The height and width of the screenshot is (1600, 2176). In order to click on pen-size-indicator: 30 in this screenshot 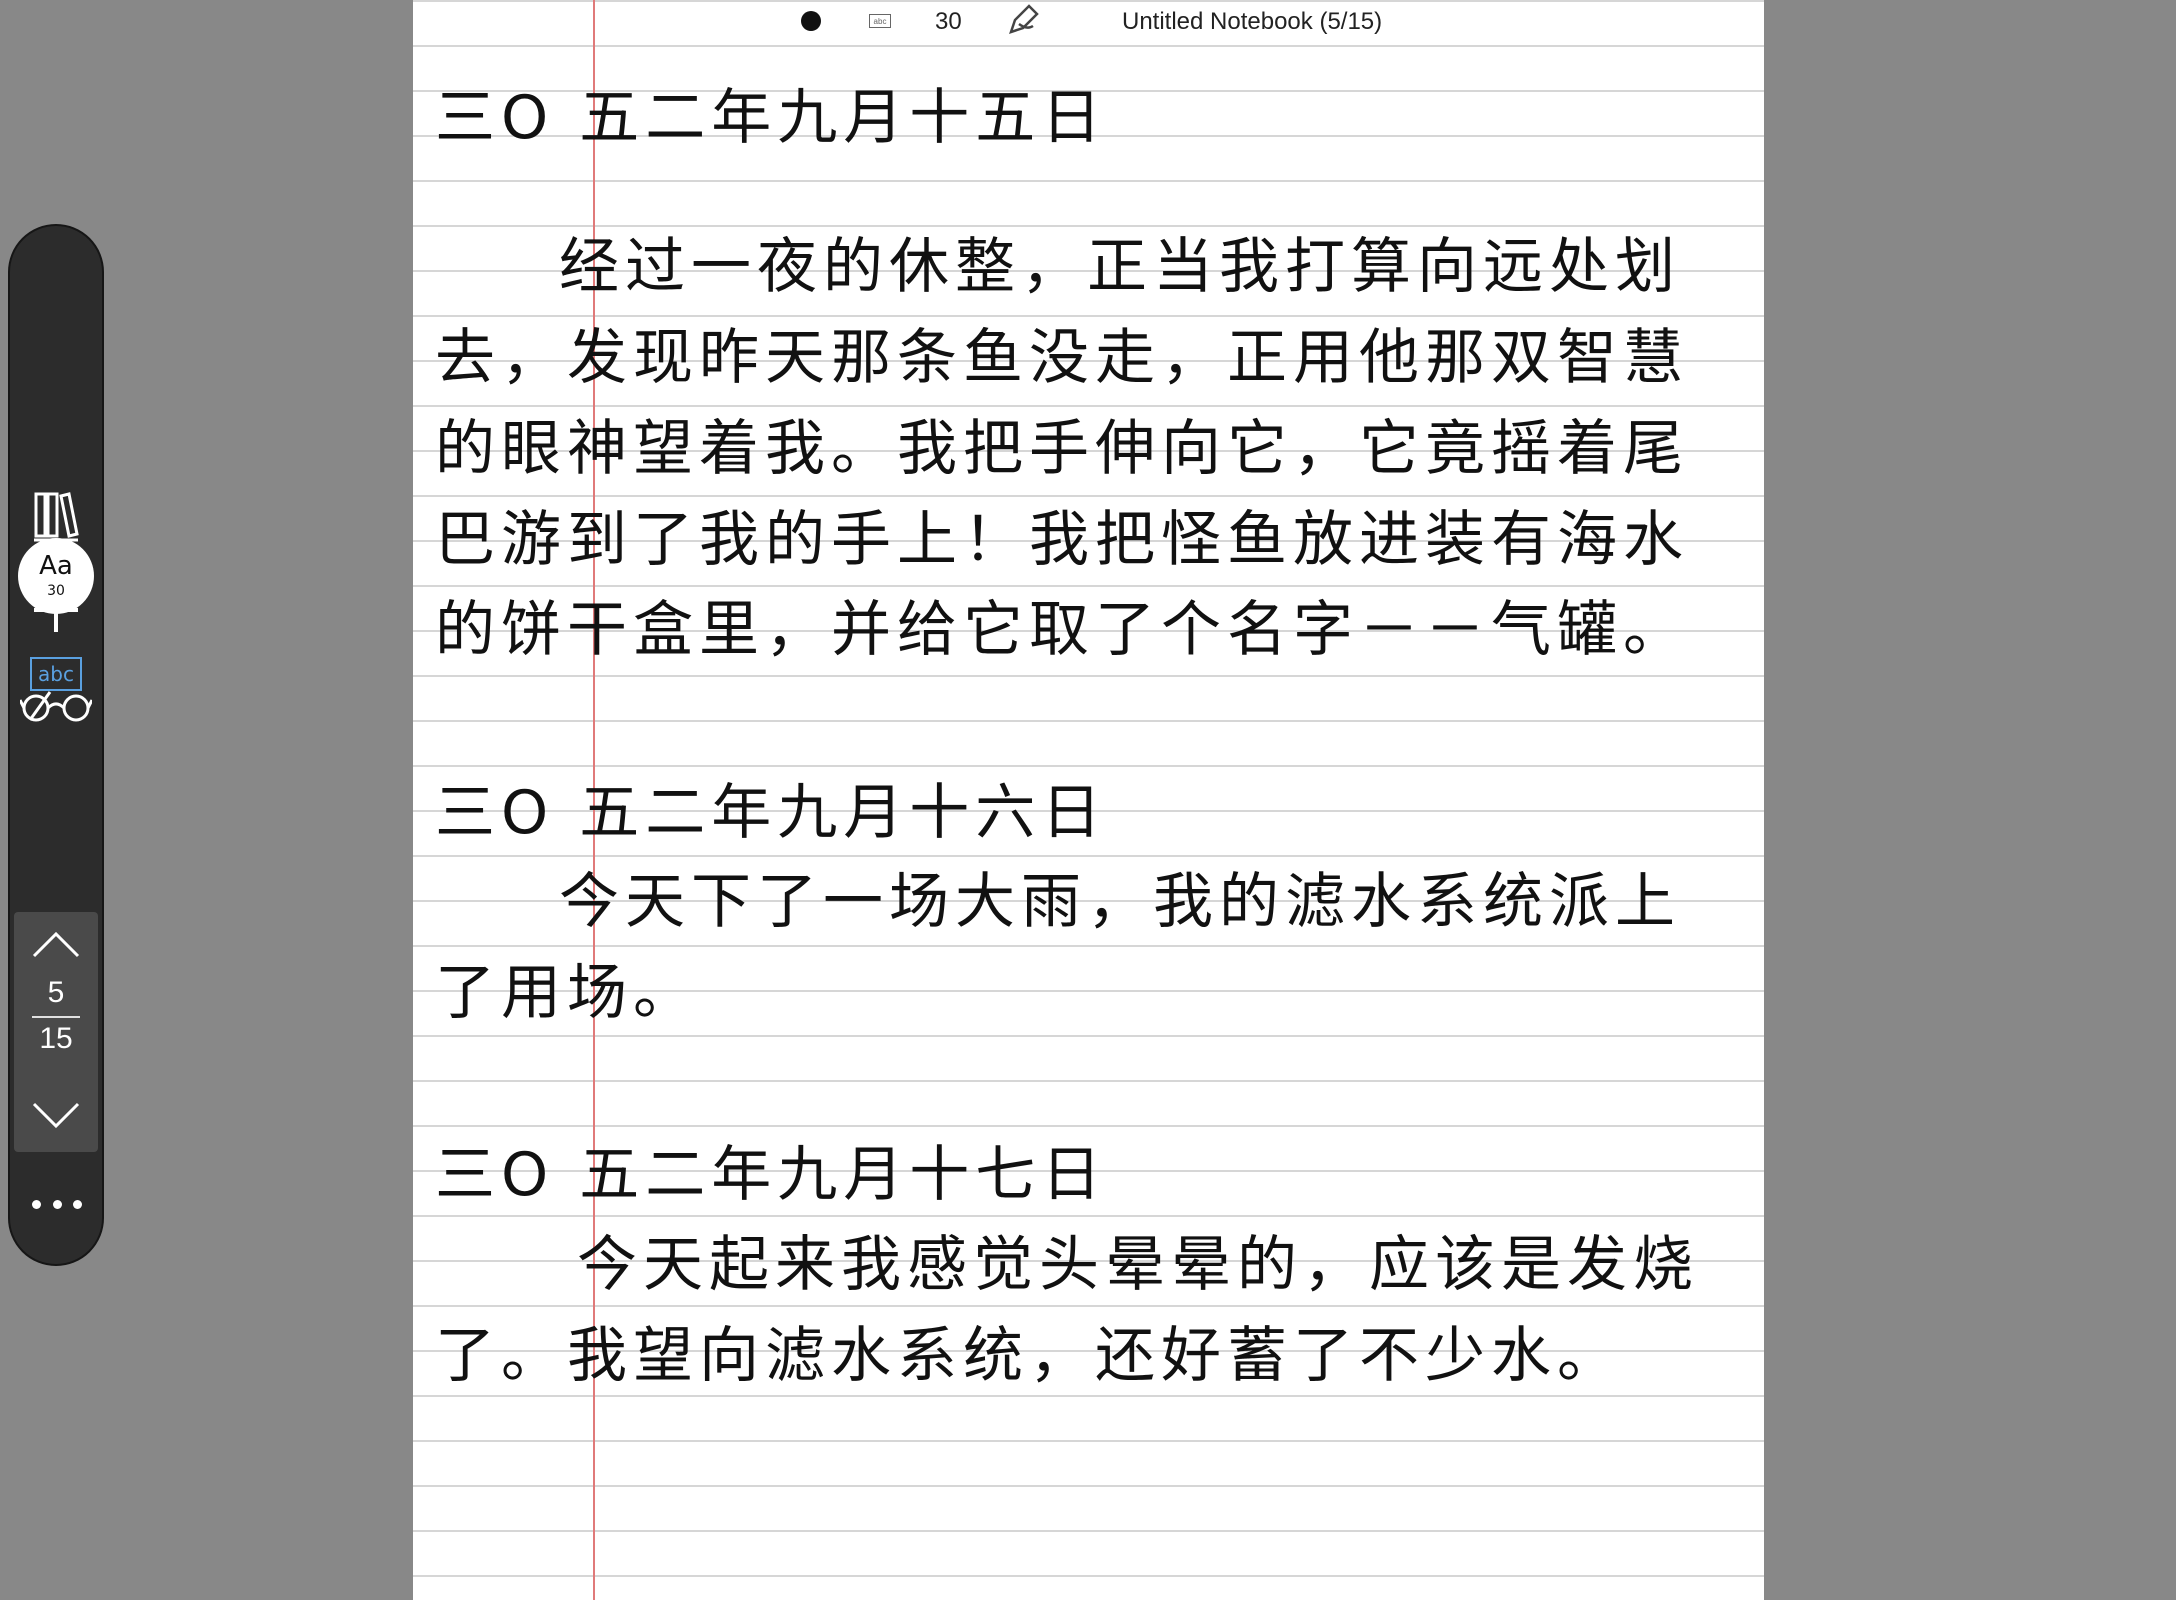, I will do `click(948, 21)`.